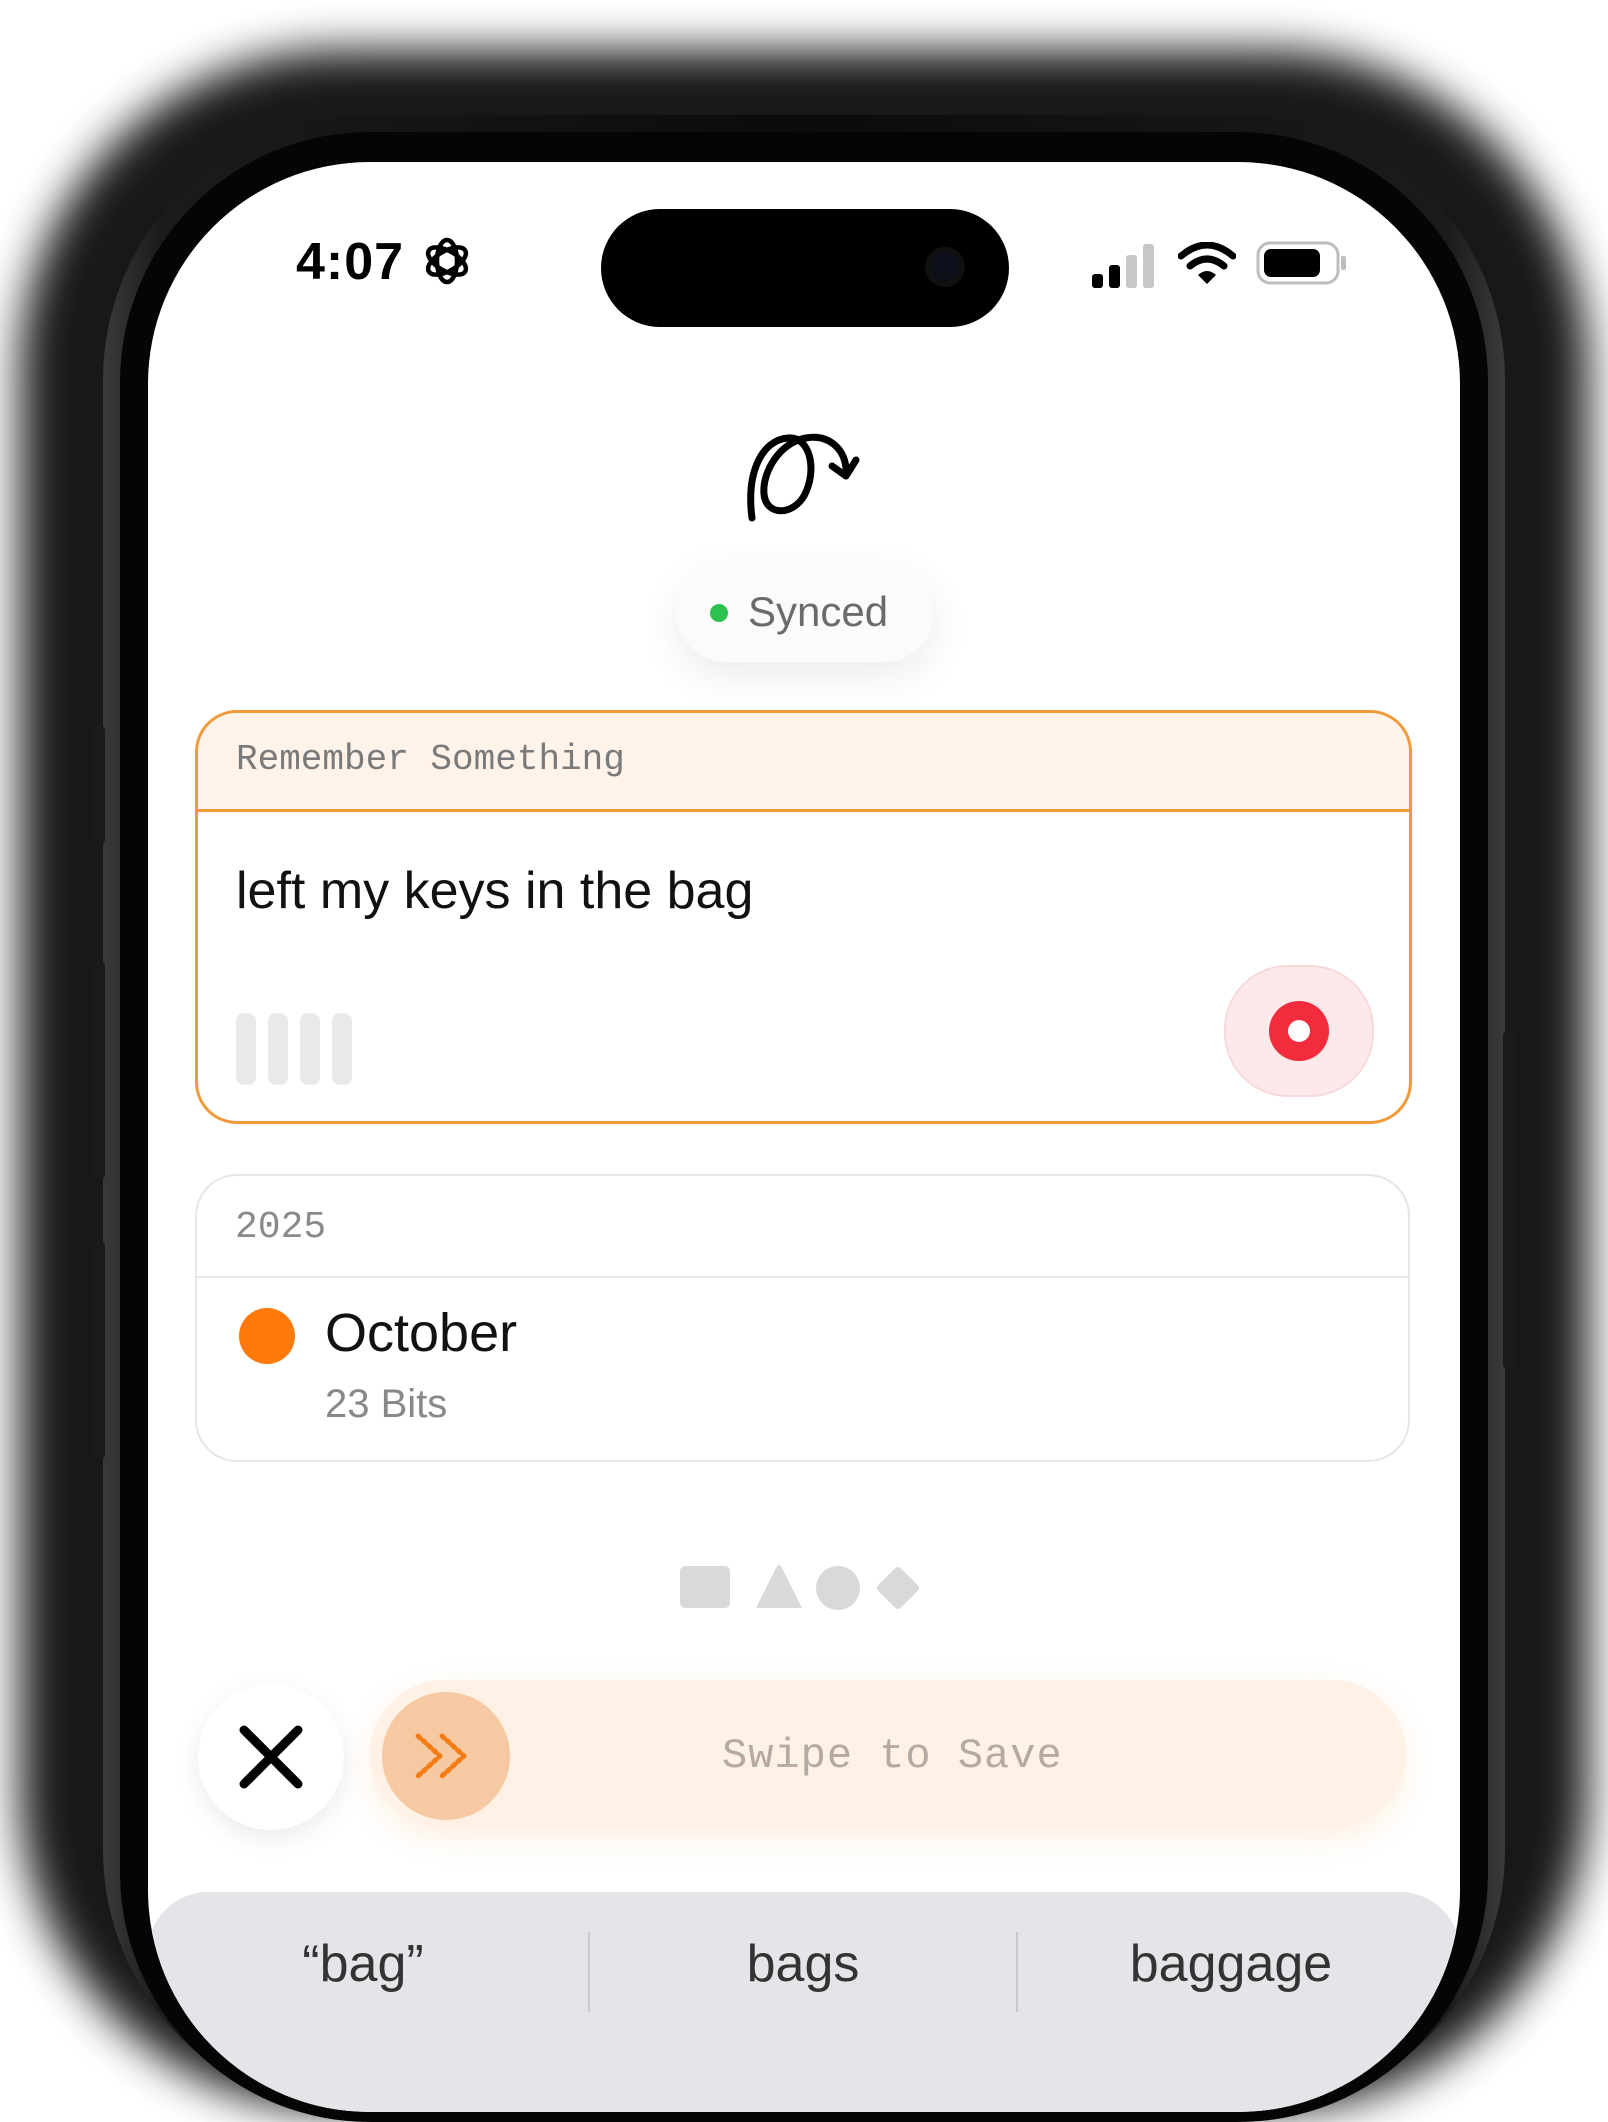 This screenshot has width=1608, height=2122. What do you see at coordinates (802, 1318) in the screenshot?
I see `timeline-card: 2025 October 23 Bits` at bounding box center [802, 1318].